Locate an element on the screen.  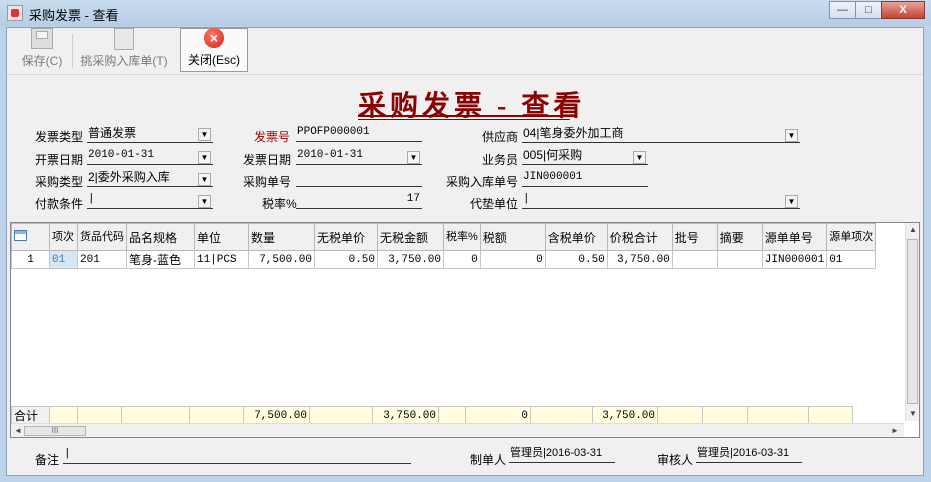
column-header: 无税金额 is located at coordinates (410, 237).